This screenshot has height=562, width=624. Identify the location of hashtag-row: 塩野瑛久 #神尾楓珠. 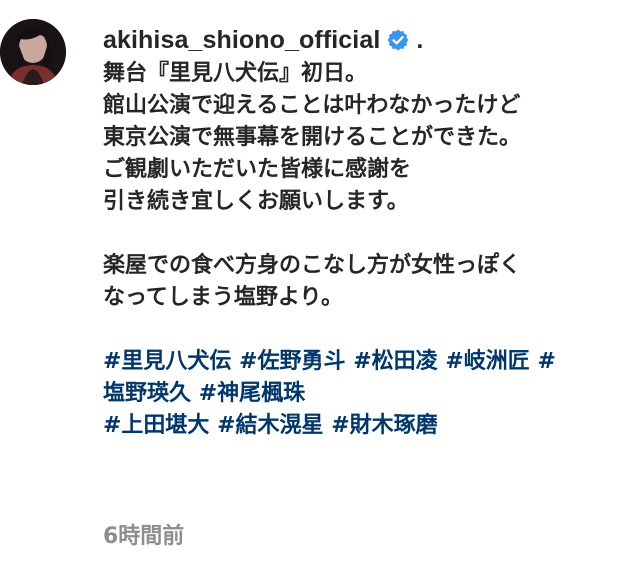
(360, 394).